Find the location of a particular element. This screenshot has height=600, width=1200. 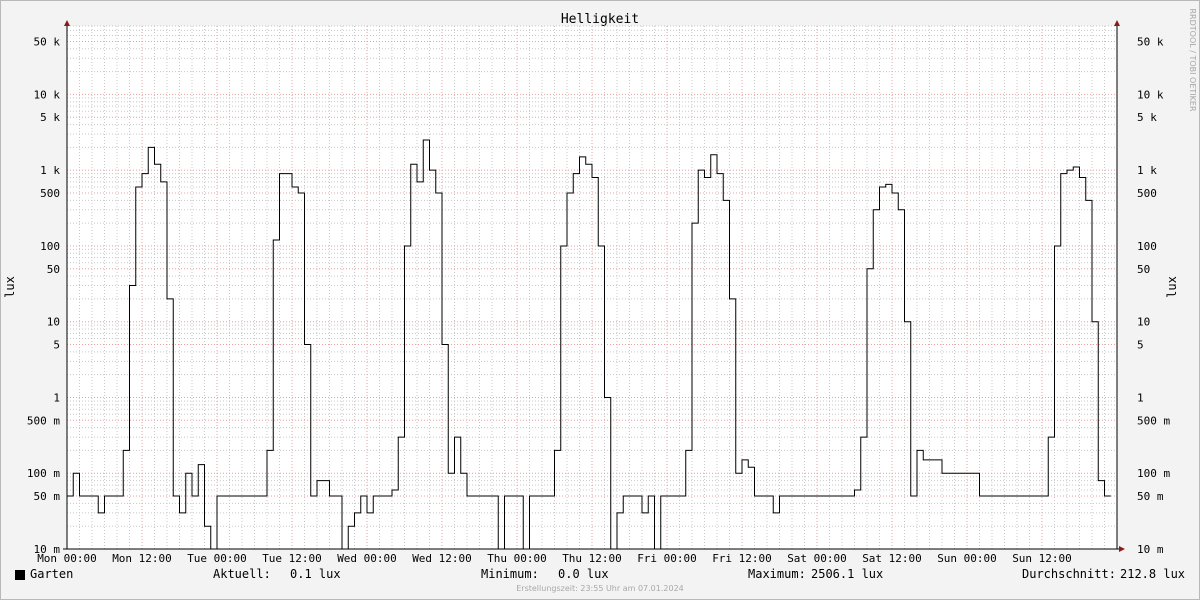

footer-timestamp: Erstellungszeit: 23:55 Uhr am 07.01.2024 is located at coordinates (600, 588).